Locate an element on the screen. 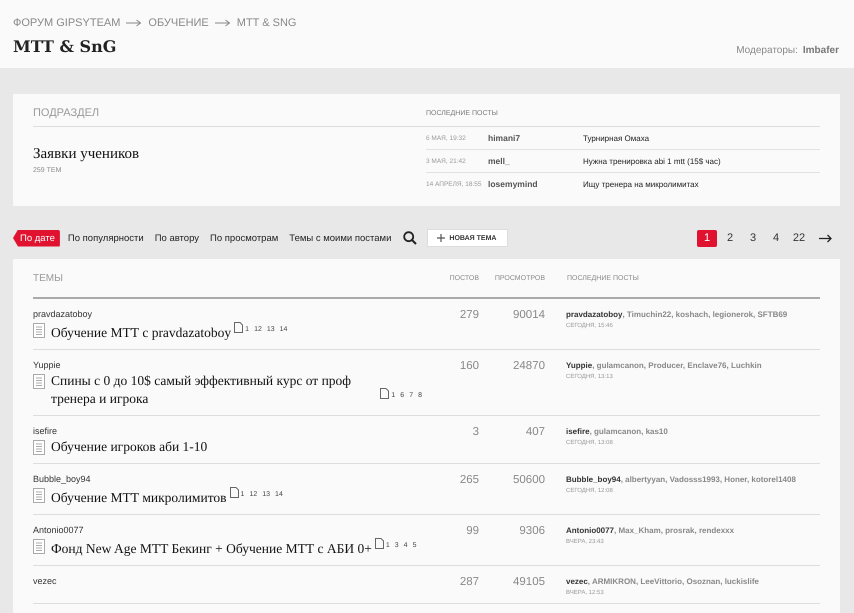 This screenshot has width=854, height=613. author-link: isefire is located at coordinates (233, 431).